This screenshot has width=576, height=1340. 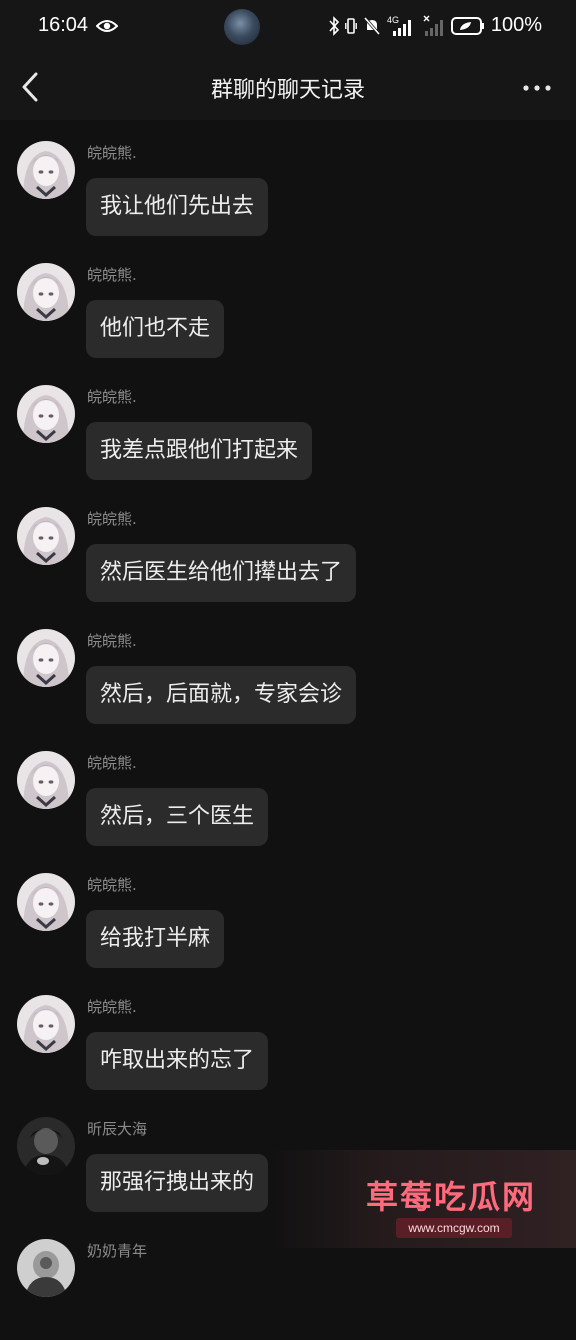 What do you see at coordinates (288, 303) in the screenshot?
I see `message-item: 皖皖熊. 他们也不走` at bounding box center [288, 303].